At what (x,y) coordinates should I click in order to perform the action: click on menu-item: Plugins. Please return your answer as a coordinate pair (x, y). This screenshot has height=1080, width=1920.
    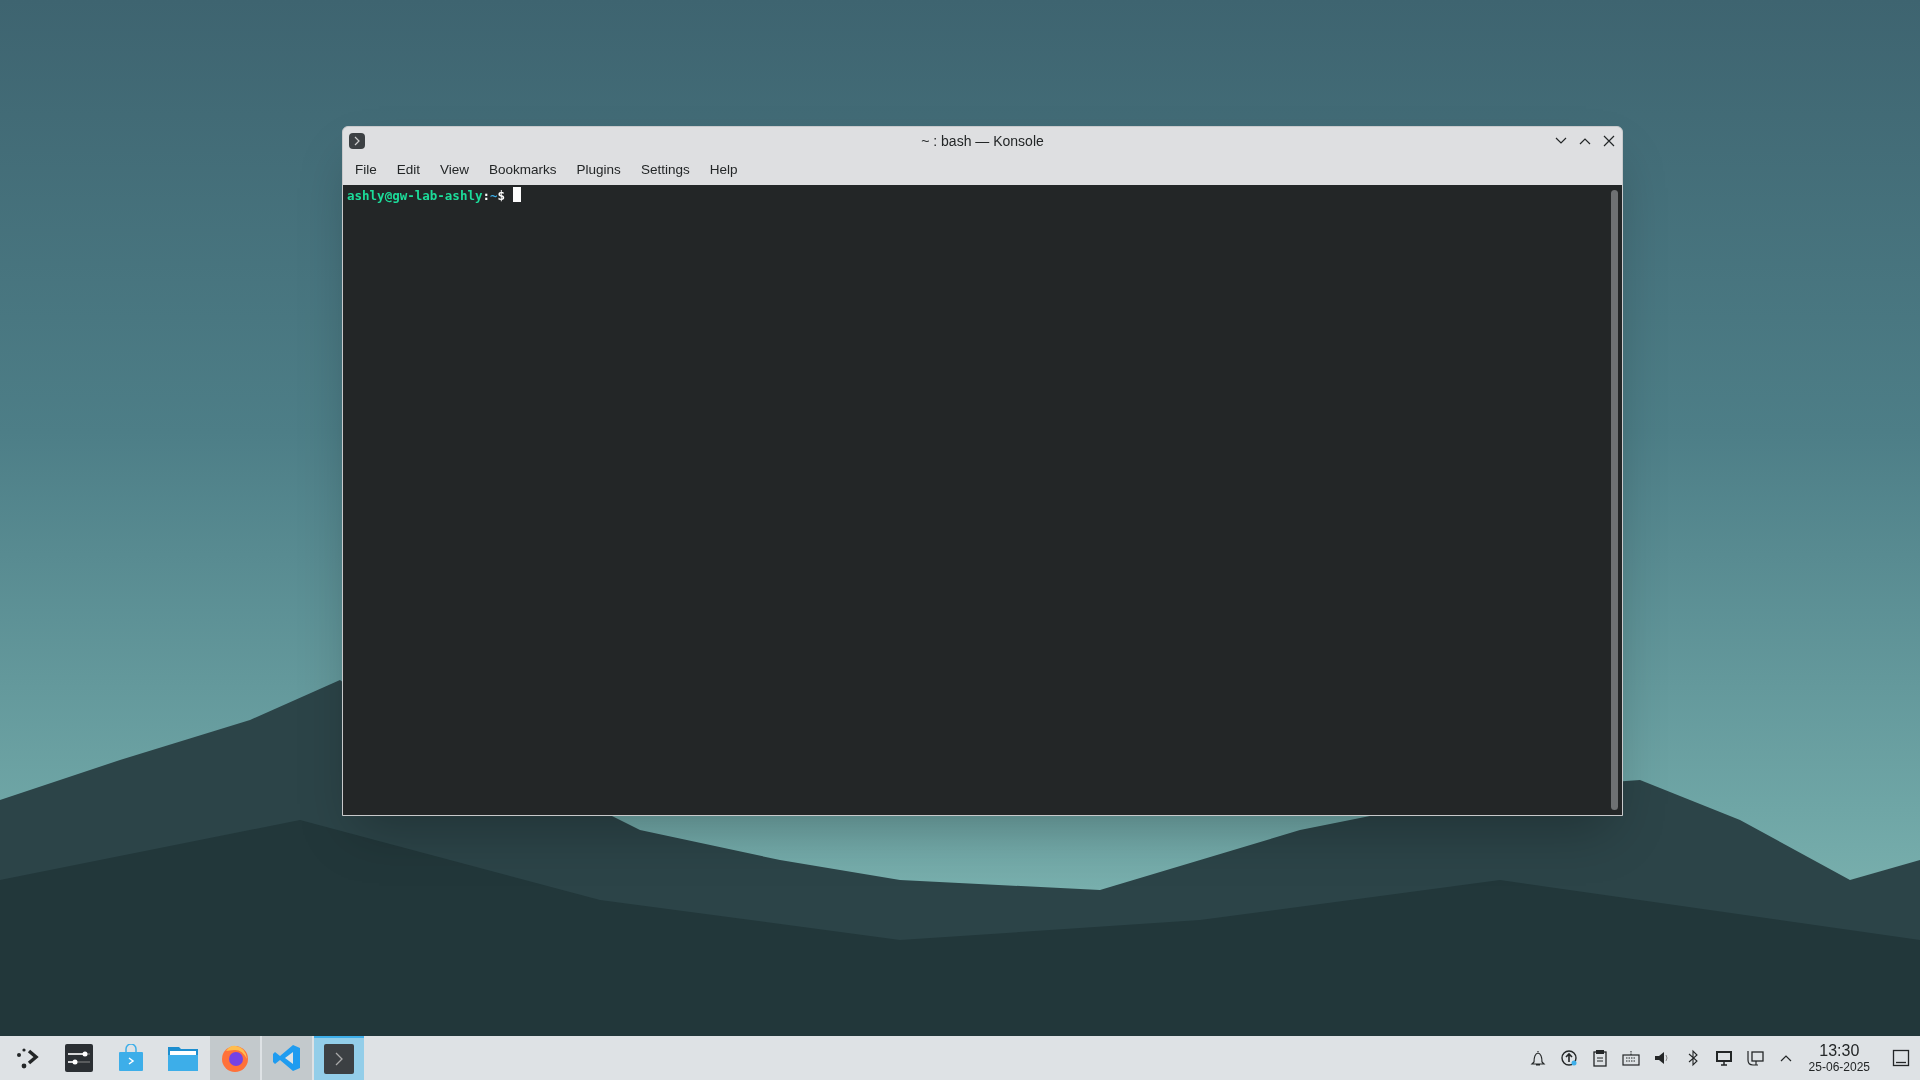
    Looking at the image, I should click on (598, 170).